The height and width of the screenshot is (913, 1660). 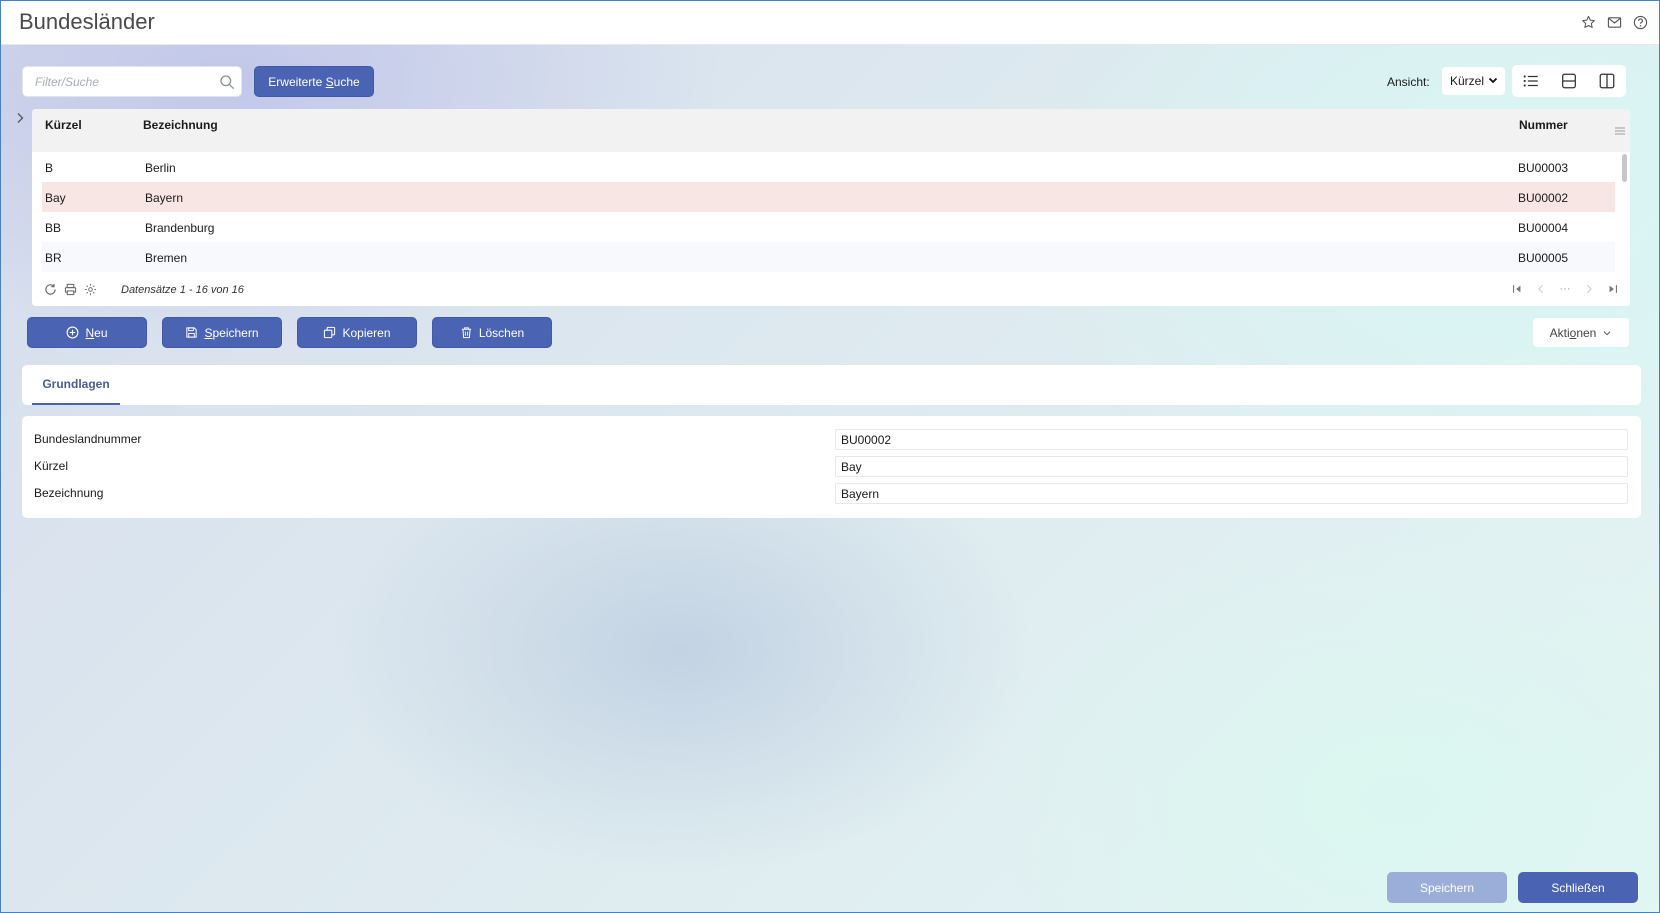 I want to click on actions-dropdown: Aktionen, so click(x=1581, y=332).